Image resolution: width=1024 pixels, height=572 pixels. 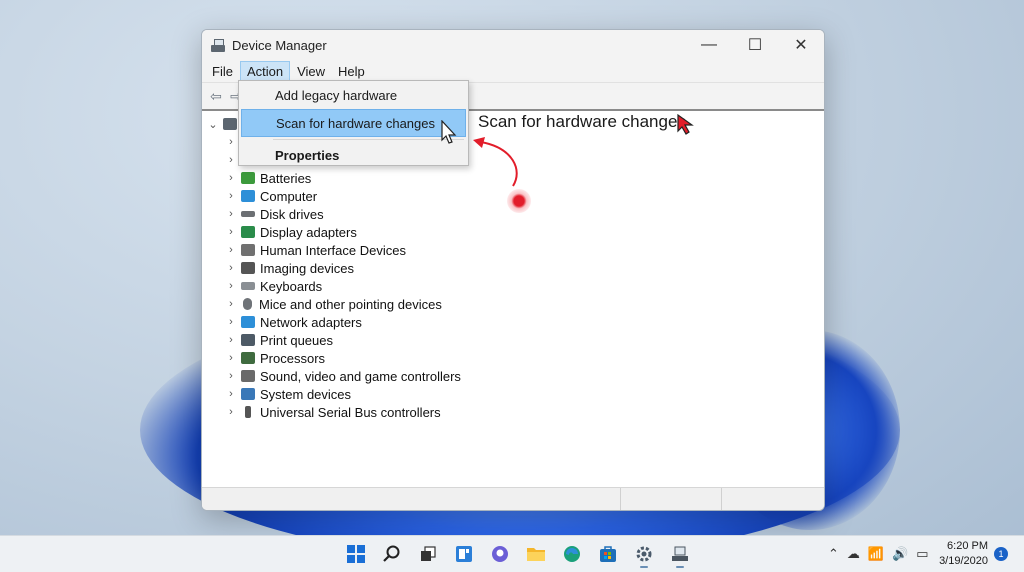 What do you see at coordinates (248, 214) in the screenshot?
I see `disk-drive-icon` at bounding box center [248, 214].